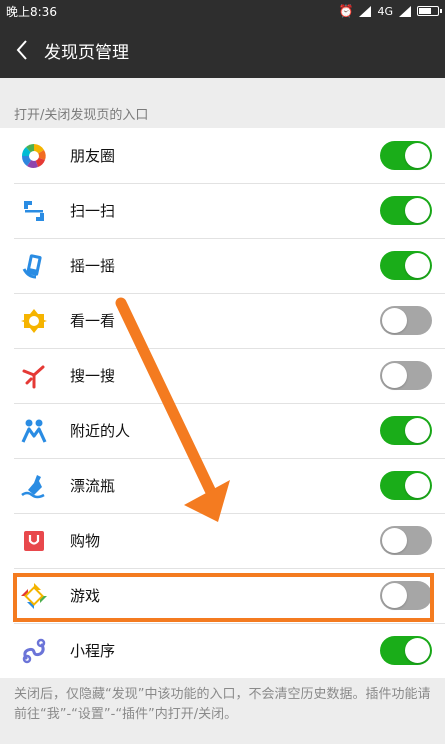 This screenshot has height=744, width=445. I want to click on drift-bottle-icon, so click(34, 486).